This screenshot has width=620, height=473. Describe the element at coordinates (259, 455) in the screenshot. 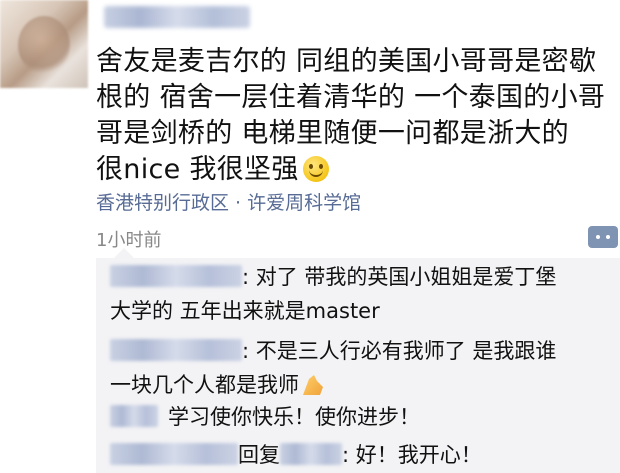

I see `reply-label: 回复` at that location.